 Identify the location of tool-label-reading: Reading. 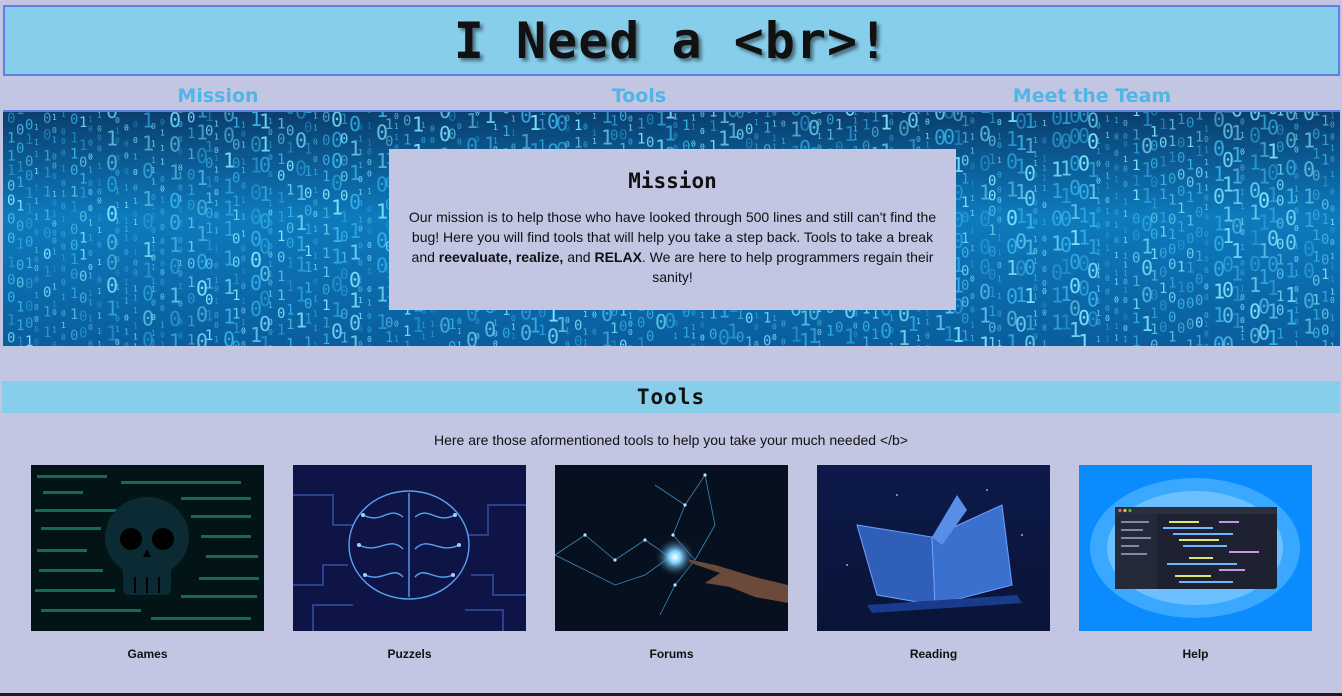
(933, 654).